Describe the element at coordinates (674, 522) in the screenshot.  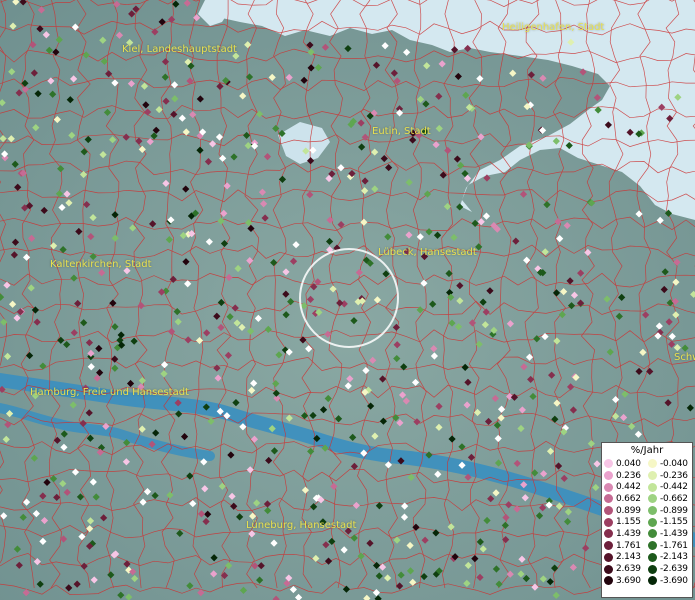
I see `legend-value: -1.155` at that location.